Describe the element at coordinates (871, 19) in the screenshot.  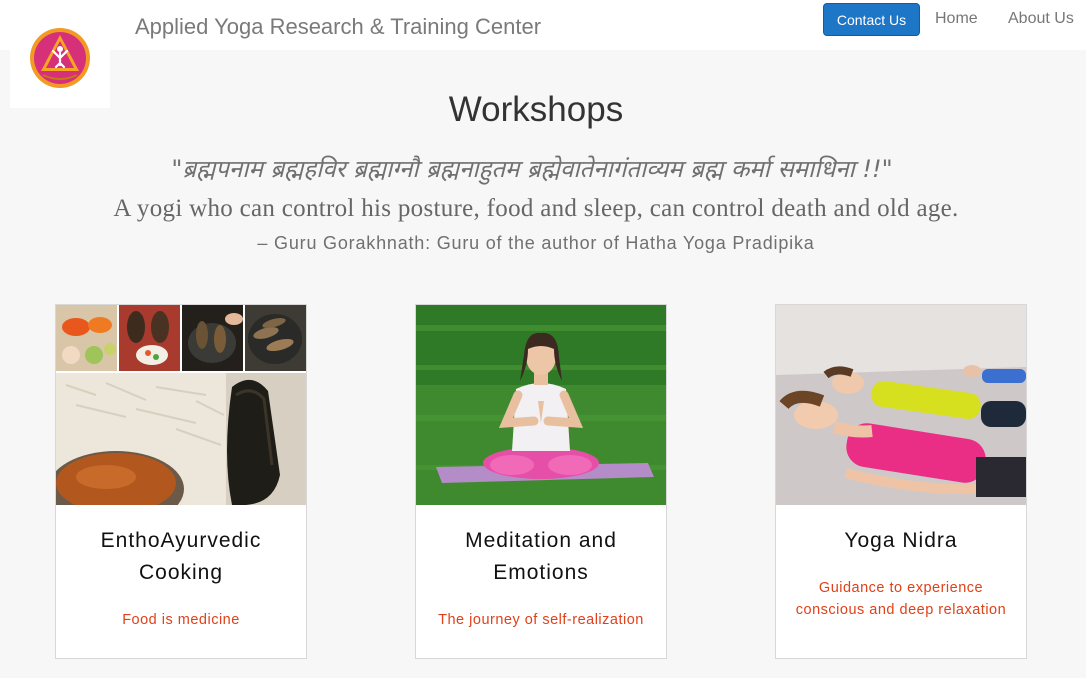
I see `contact-us-button: Contact Us` at that location.